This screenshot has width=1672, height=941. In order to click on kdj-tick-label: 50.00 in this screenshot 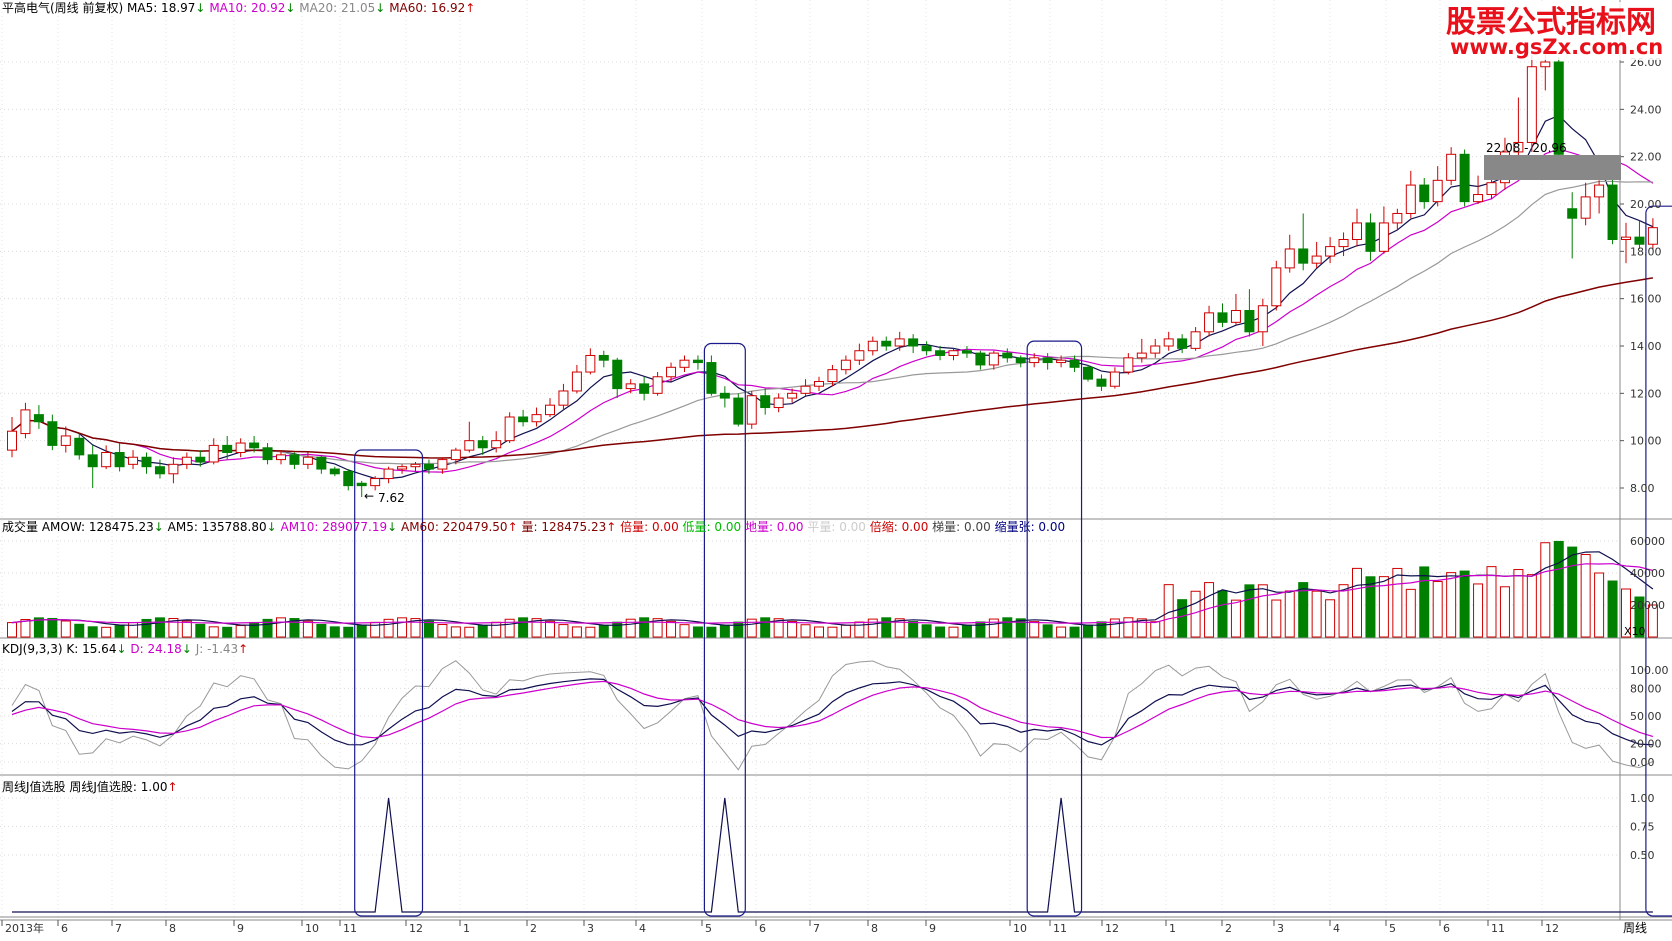, I will do `click(1646, 716)`.